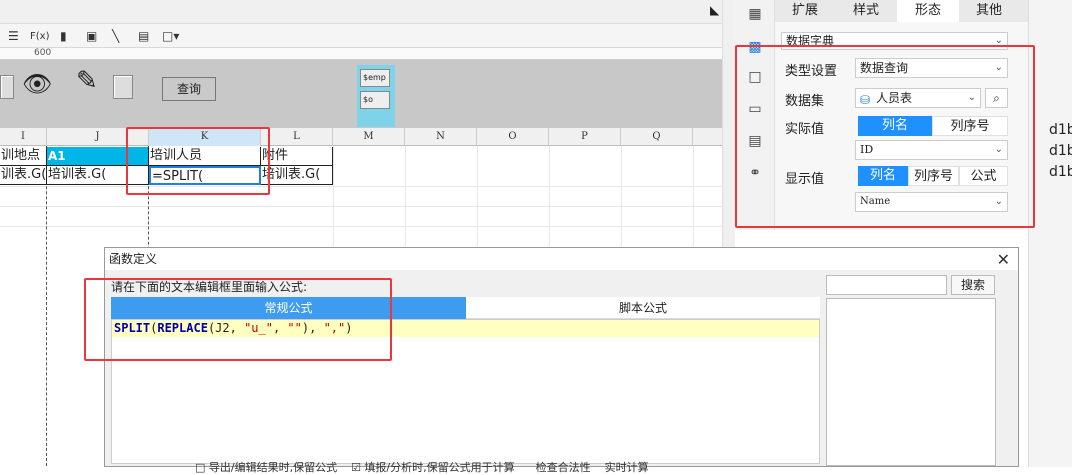 This screenshot has height=475, width=1072. I want to click on column-header-n: N, so click(441, 137).